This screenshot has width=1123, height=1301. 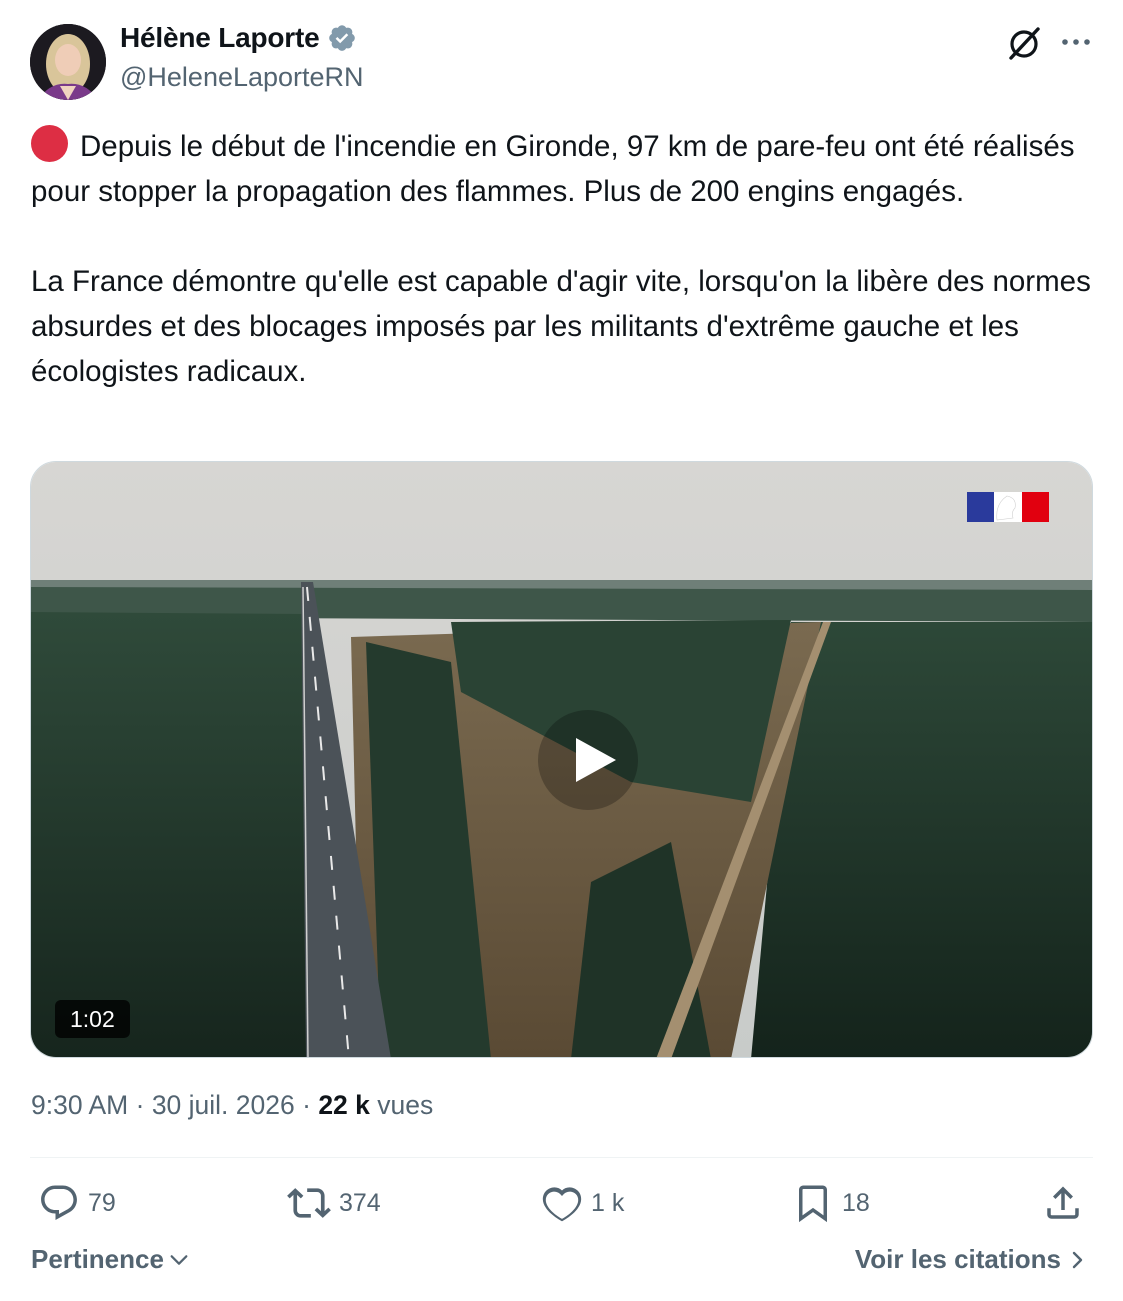 What do you see at coordinates (344, 1105) in the screenshot?
I see `views-count: 22 k` at bounding box center [344, 1105].